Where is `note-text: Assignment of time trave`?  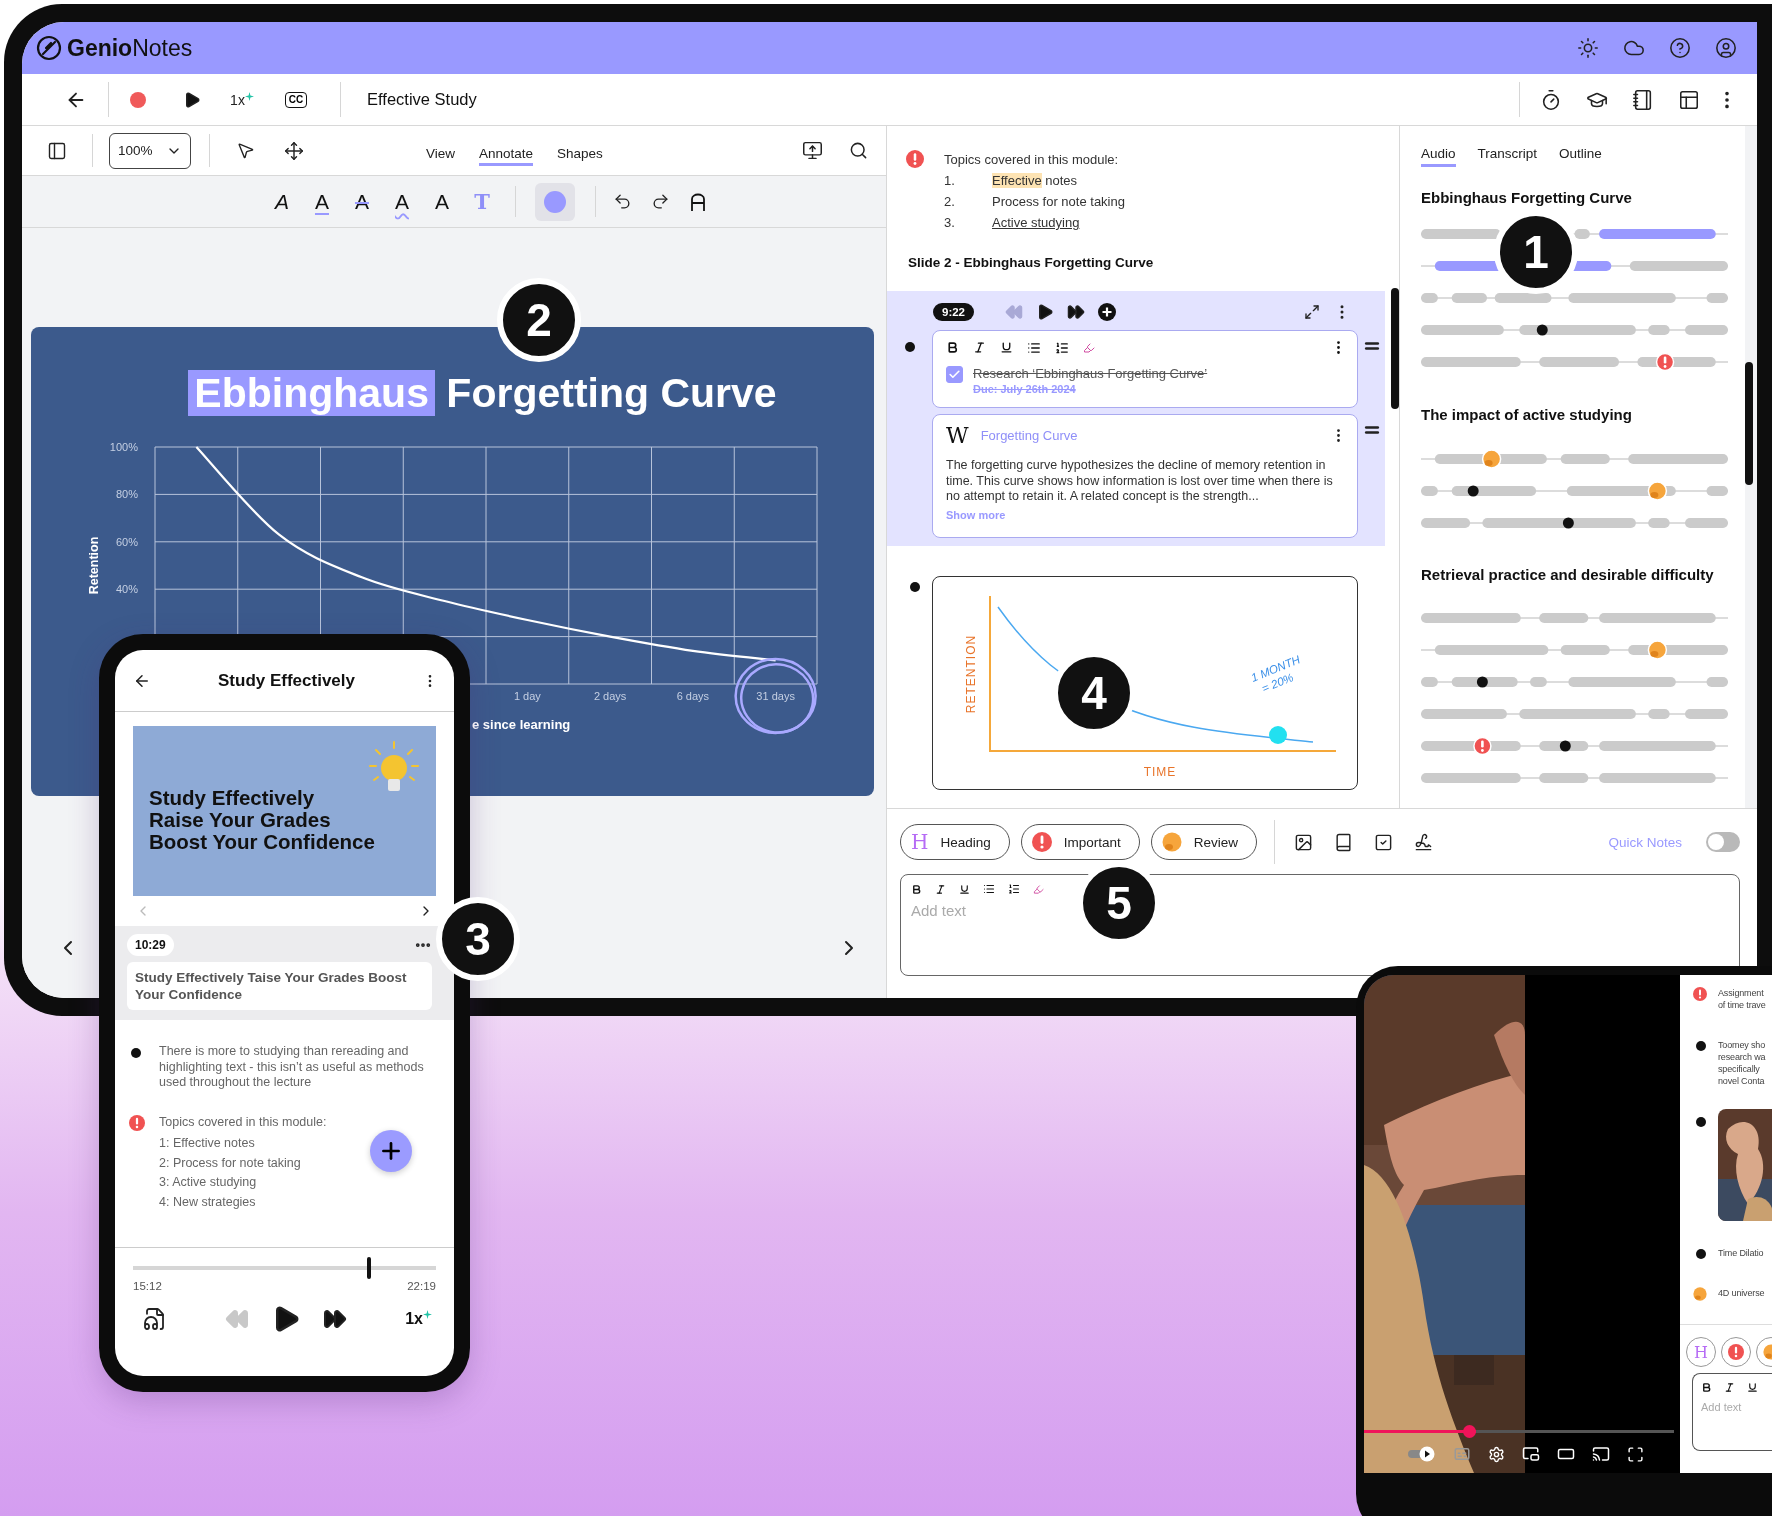 note-text: Assignment of time trave is located at coordinates (1742, 999).